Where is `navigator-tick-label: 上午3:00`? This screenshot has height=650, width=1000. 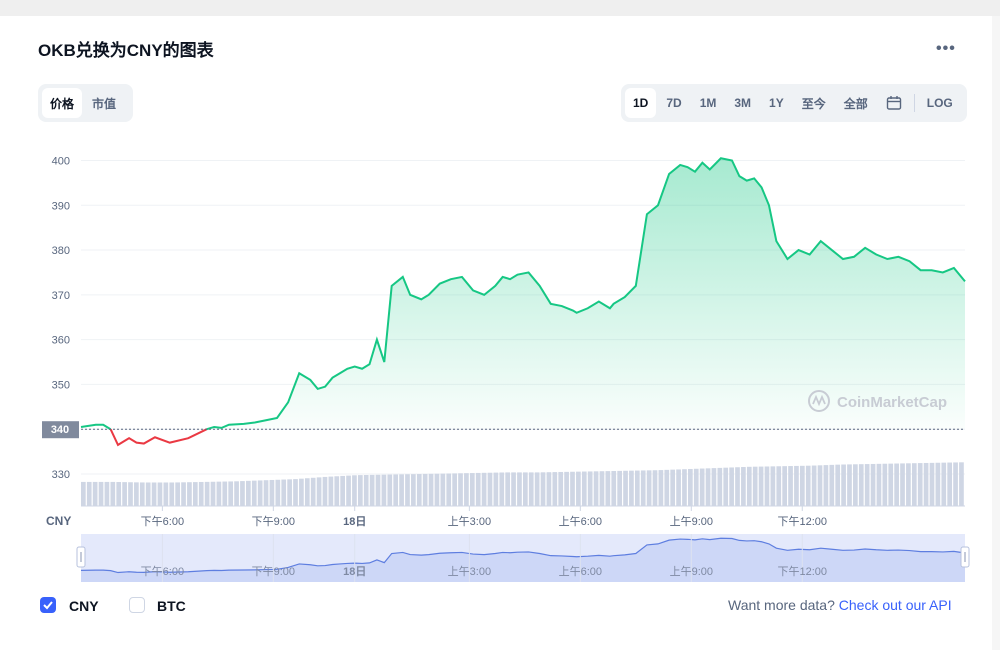
navigator-tick-label: 上午3:00 is located at coordinates (469, 571).